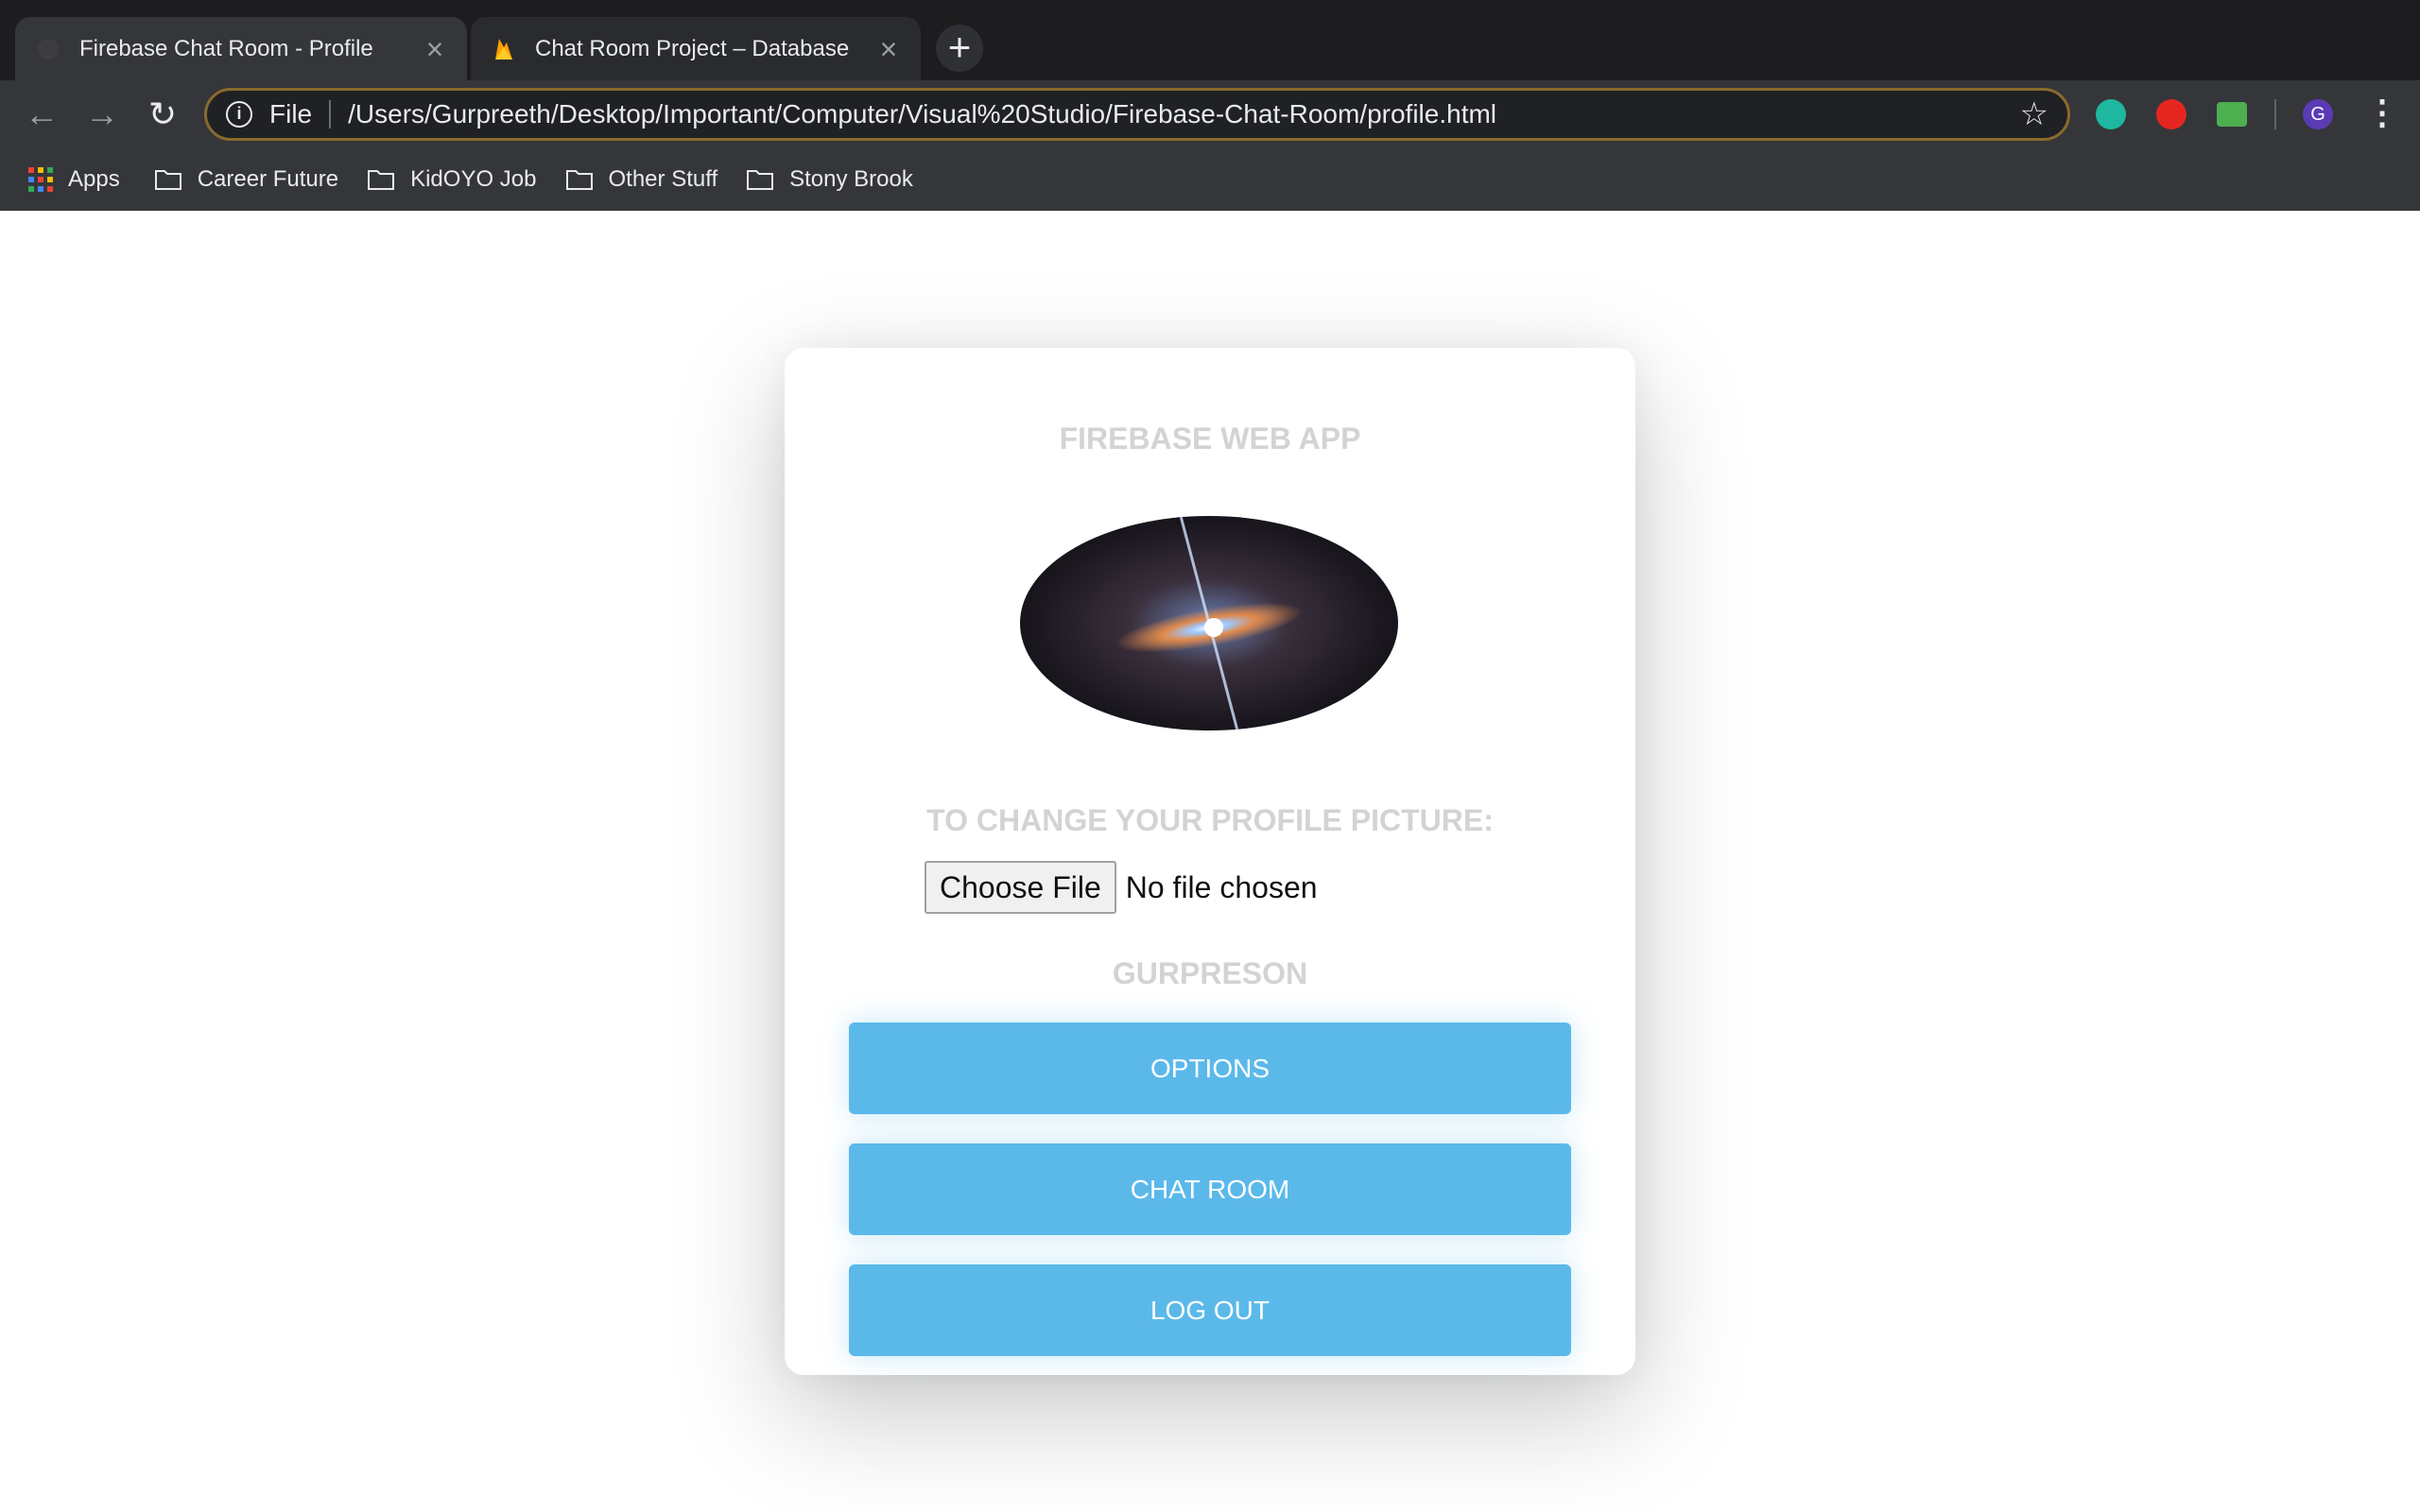 This screenshot has width=2420, height=1512. I want to click on profile-picture, so click(1209, 623).